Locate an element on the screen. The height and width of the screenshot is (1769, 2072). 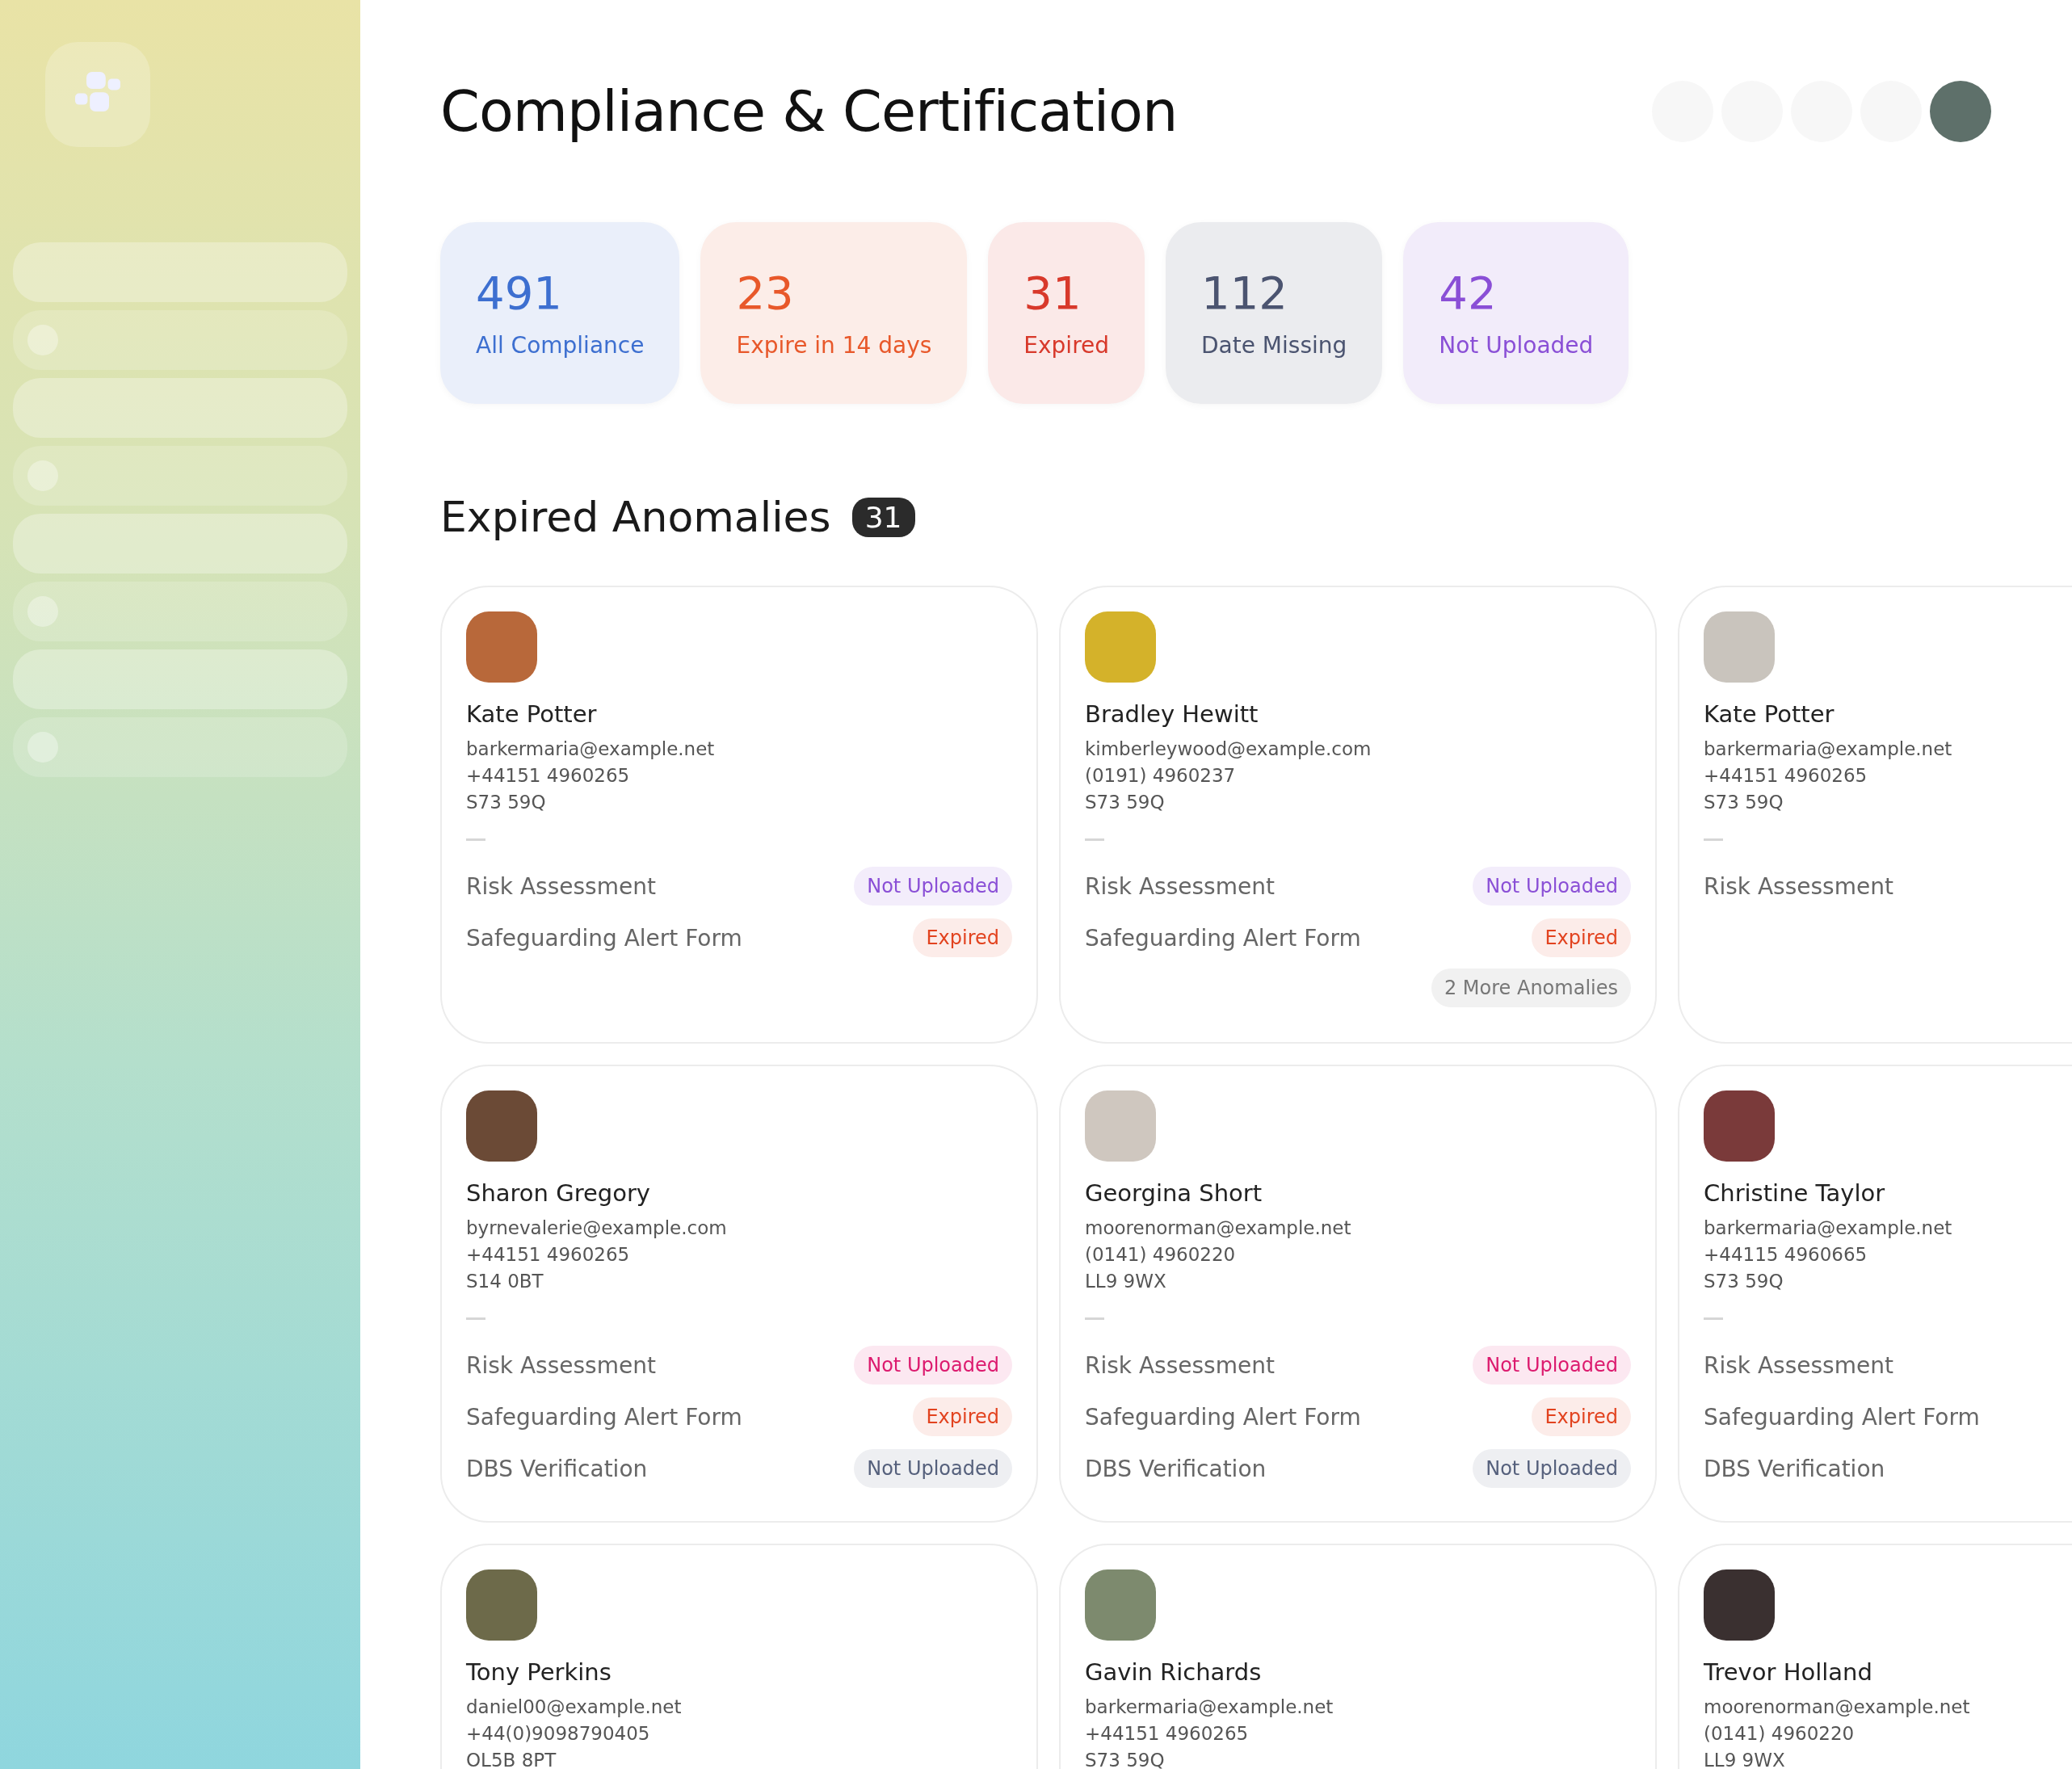
stat-label: All Compliance is located at coordinates (560, 345).